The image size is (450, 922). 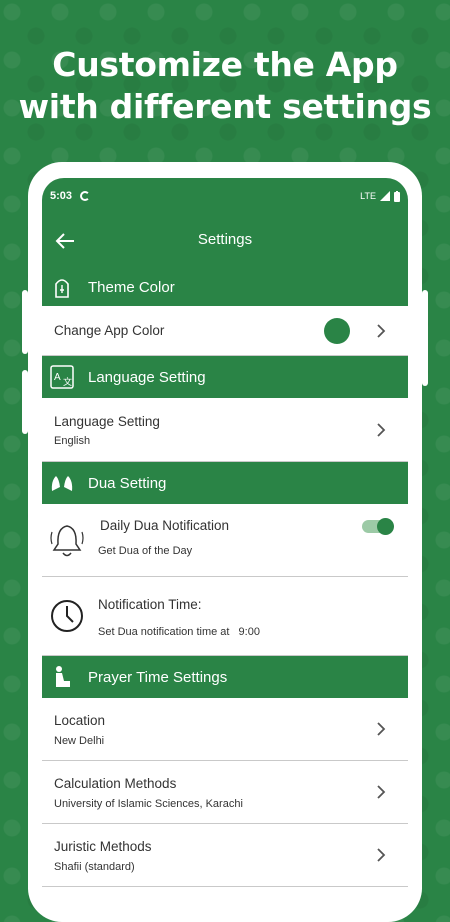 I want to click on calculation-methods-label: Calculation Methods, so click(x=115, y=783).